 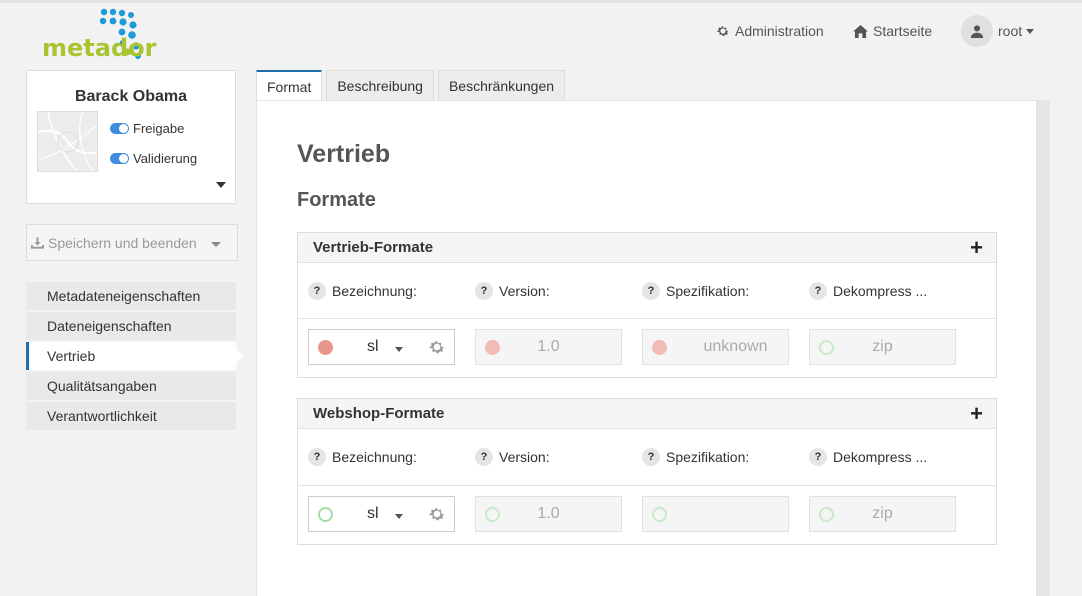 What do you see at coordinates (336, 200) in the screenshot?
I see `section-title: Formate` at bounding box center [336, 200].